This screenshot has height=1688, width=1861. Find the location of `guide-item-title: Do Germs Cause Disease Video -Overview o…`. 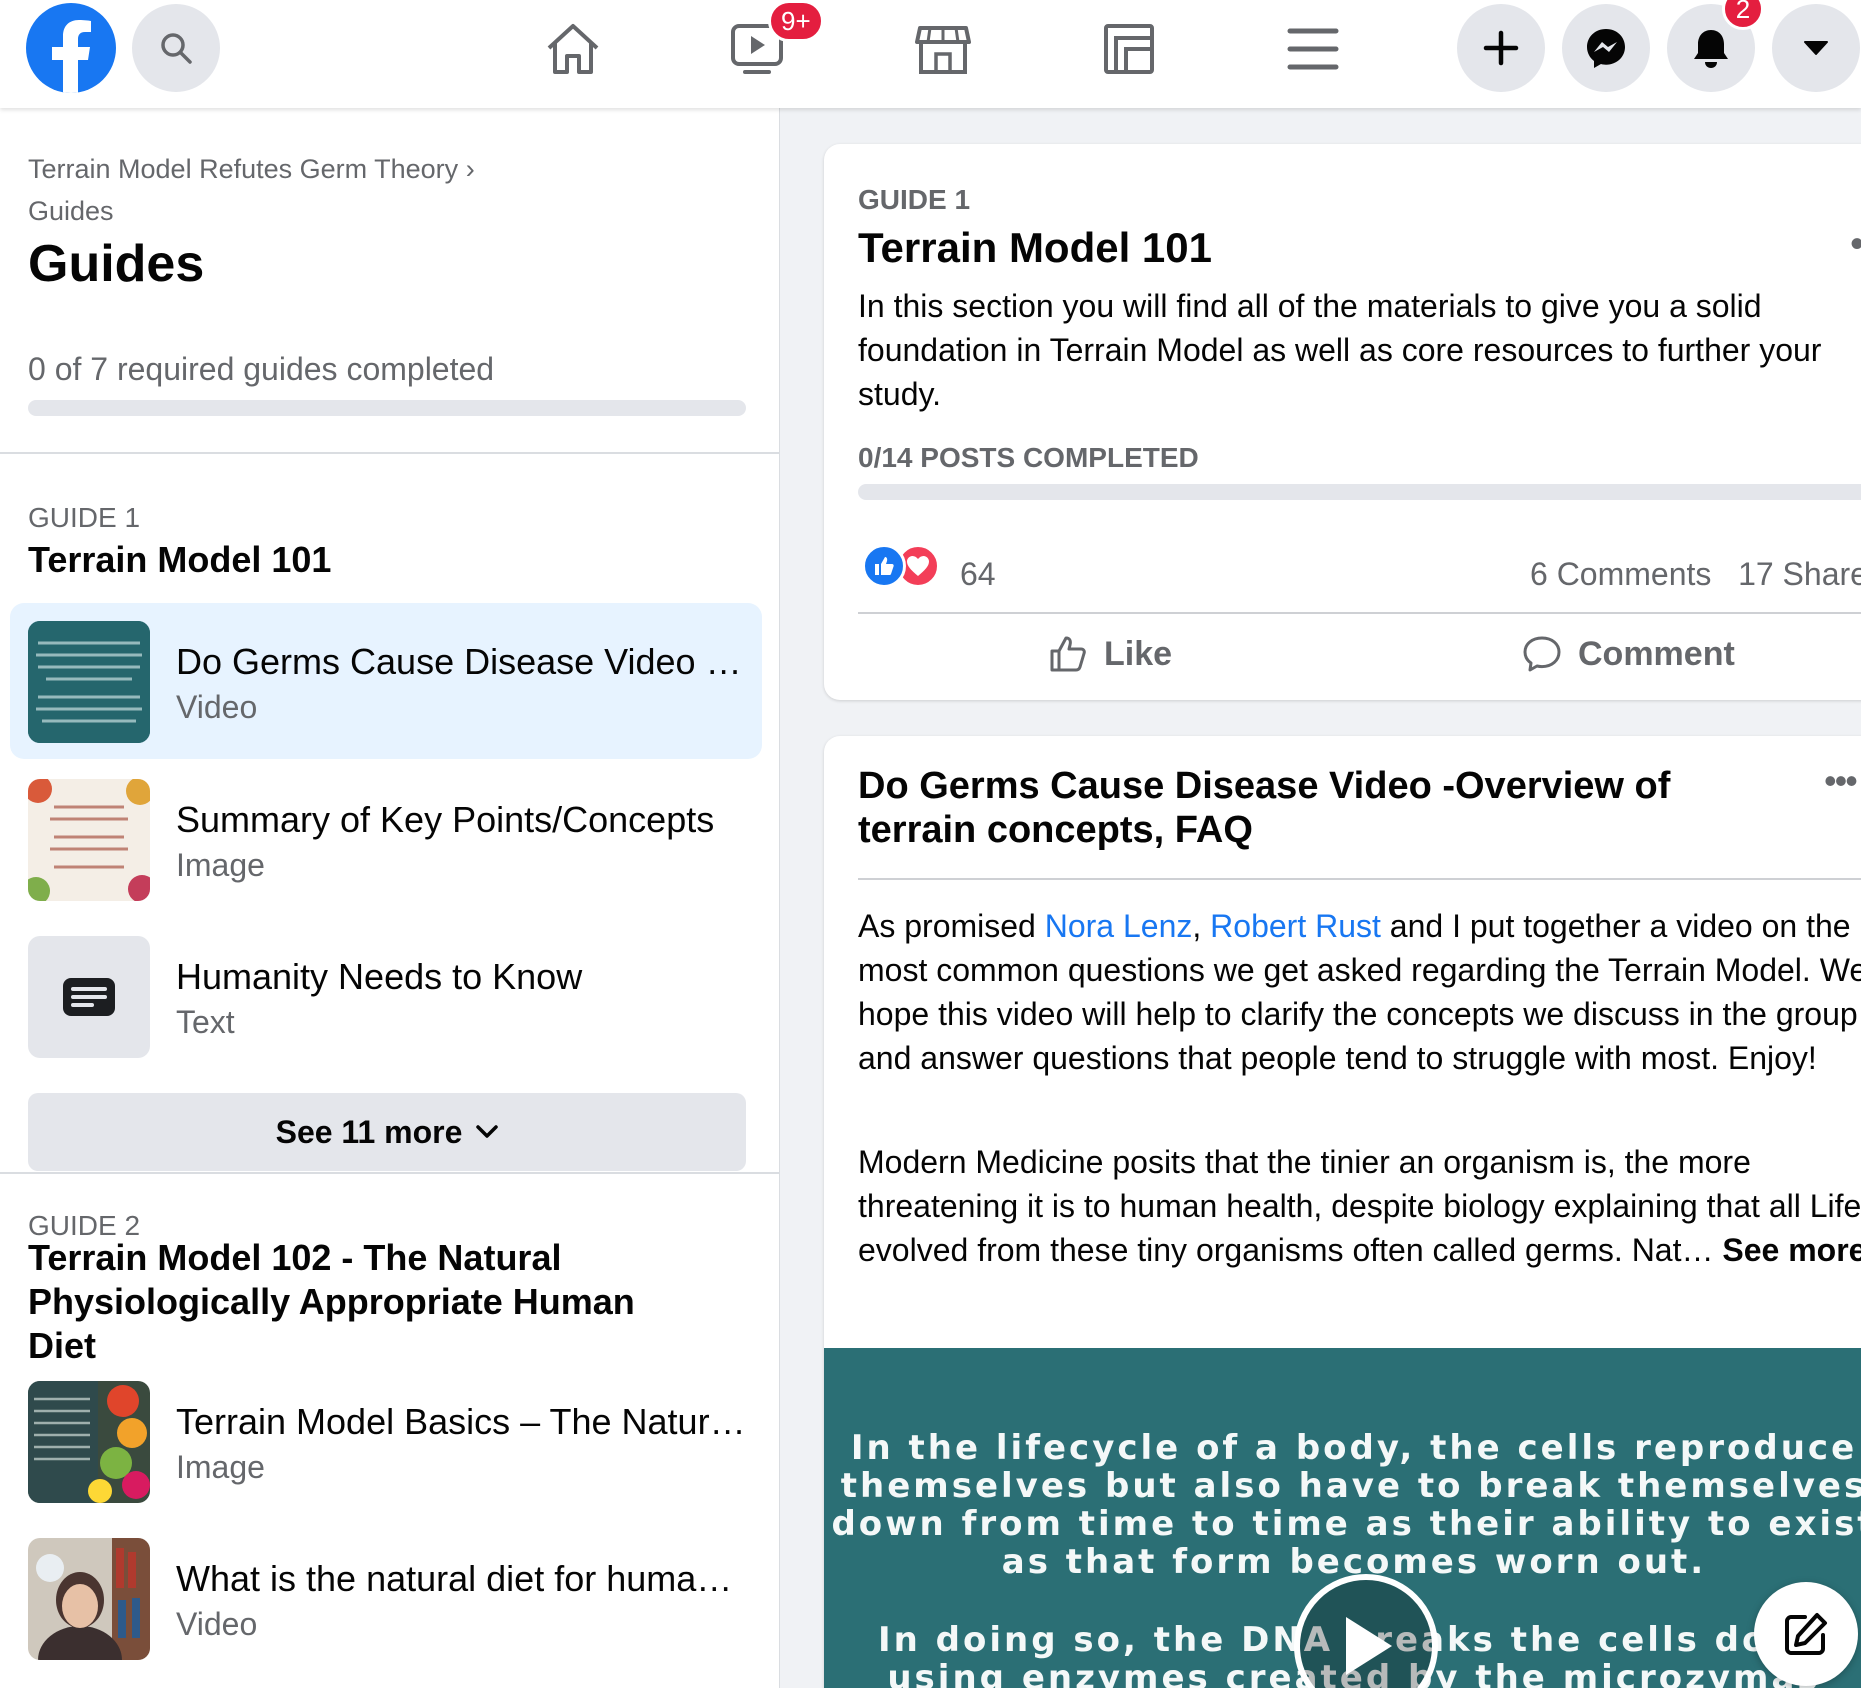

guide-item-title: Do Germs Cause Disease Video -Overview o… is located at coordinates (461, 661).